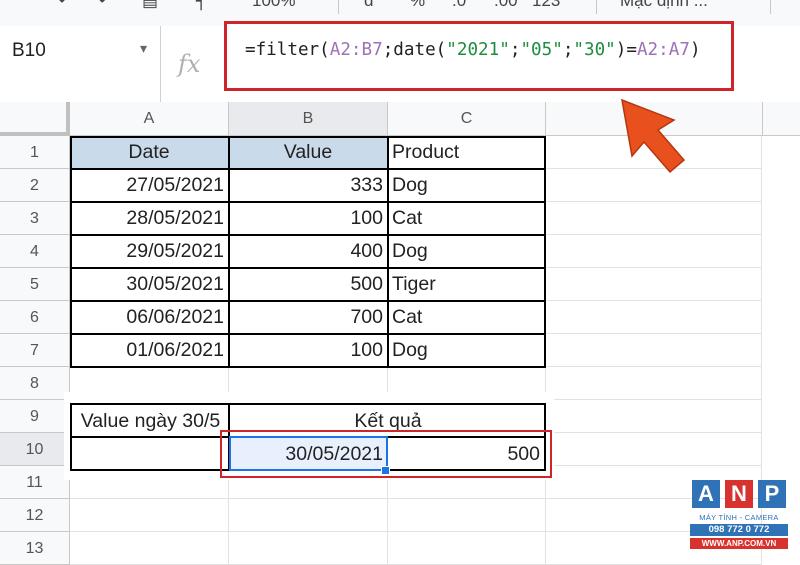 The height and width of the screenshot is (565, 800). I want to click on table-cell: 06/06/2021, so click(149, 317).